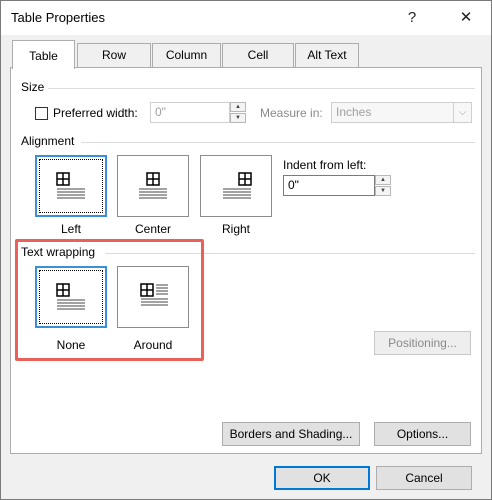 The width and height of the screenshot is (492, 500). I want to click on close-icon: ✕, so click(466, 17).